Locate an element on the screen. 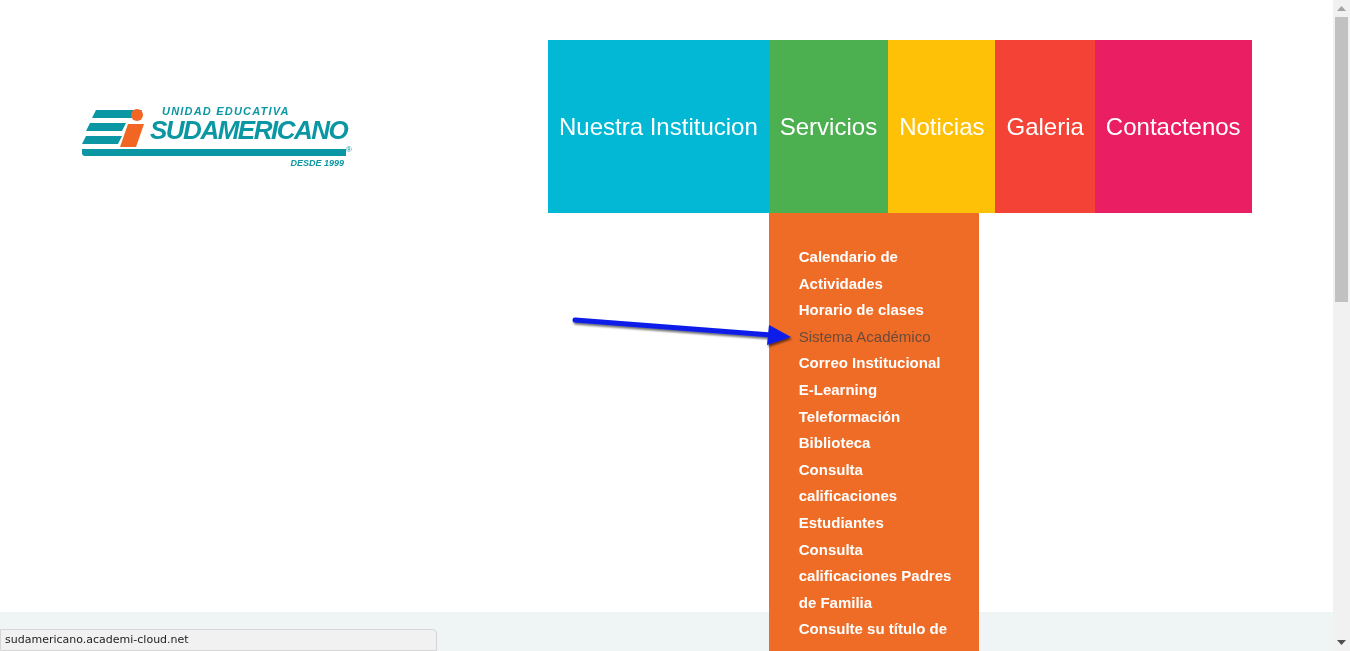 The height and width of the screenshot is (651, 1350). logo: UNIDAD EDUCATIVA SUDAMERICANO ® DESDE 1999 is located at coordinates (217, 138).